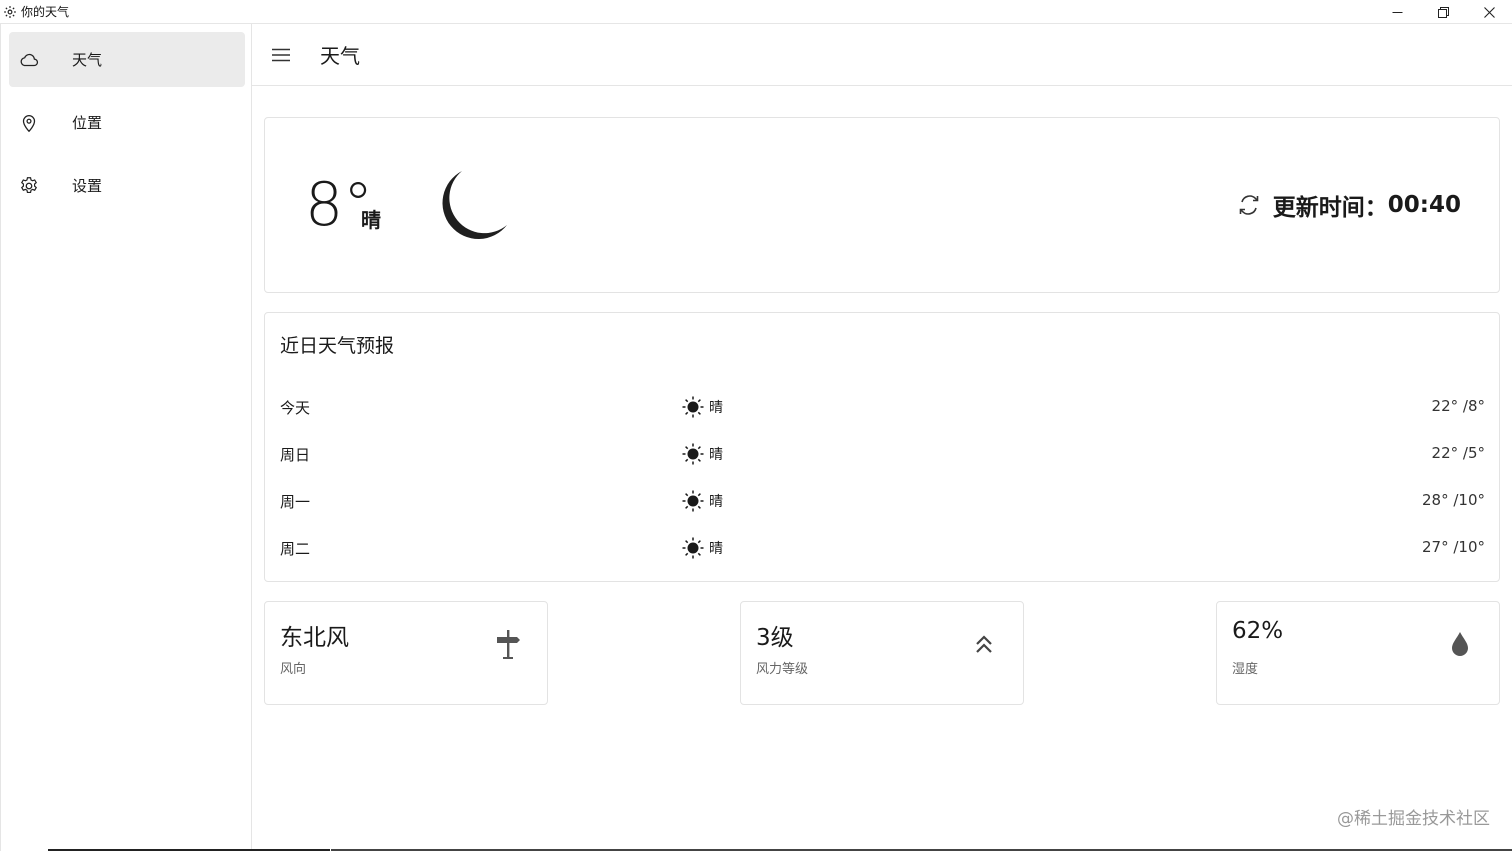  What do you see at coordinates (775, 638) in the screenshot?
I see `stat-value: 3级` at bounding box center [775, 638].